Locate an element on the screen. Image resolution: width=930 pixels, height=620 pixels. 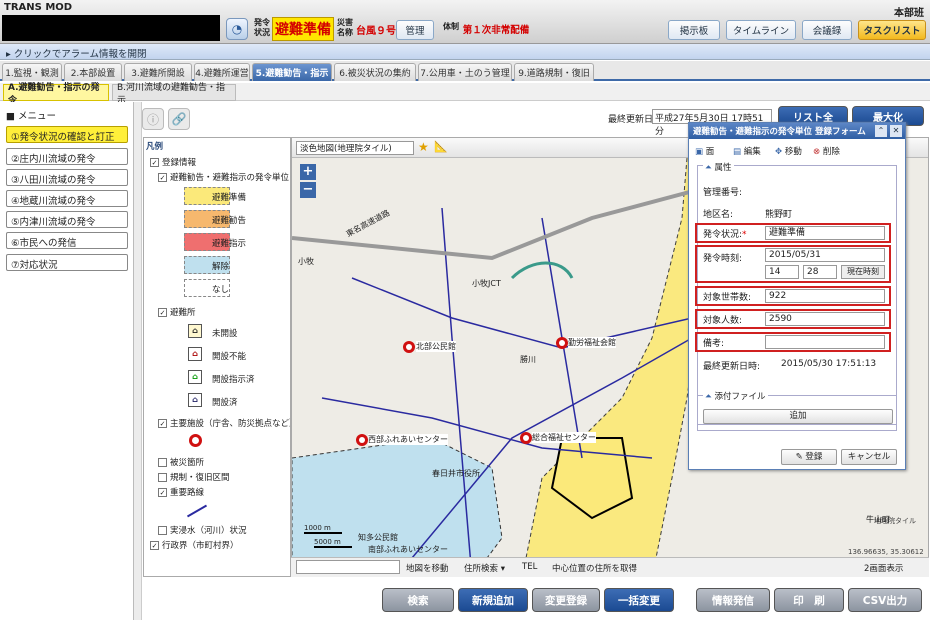
tool-delete: ⊗ 削除 is located at coordinates (826, 151).